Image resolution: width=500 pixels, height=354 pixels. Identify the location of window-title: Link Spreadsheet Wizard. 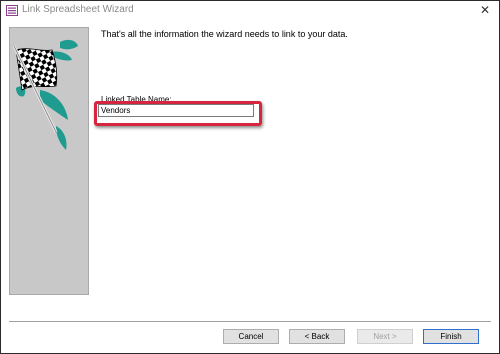
(78, 9).